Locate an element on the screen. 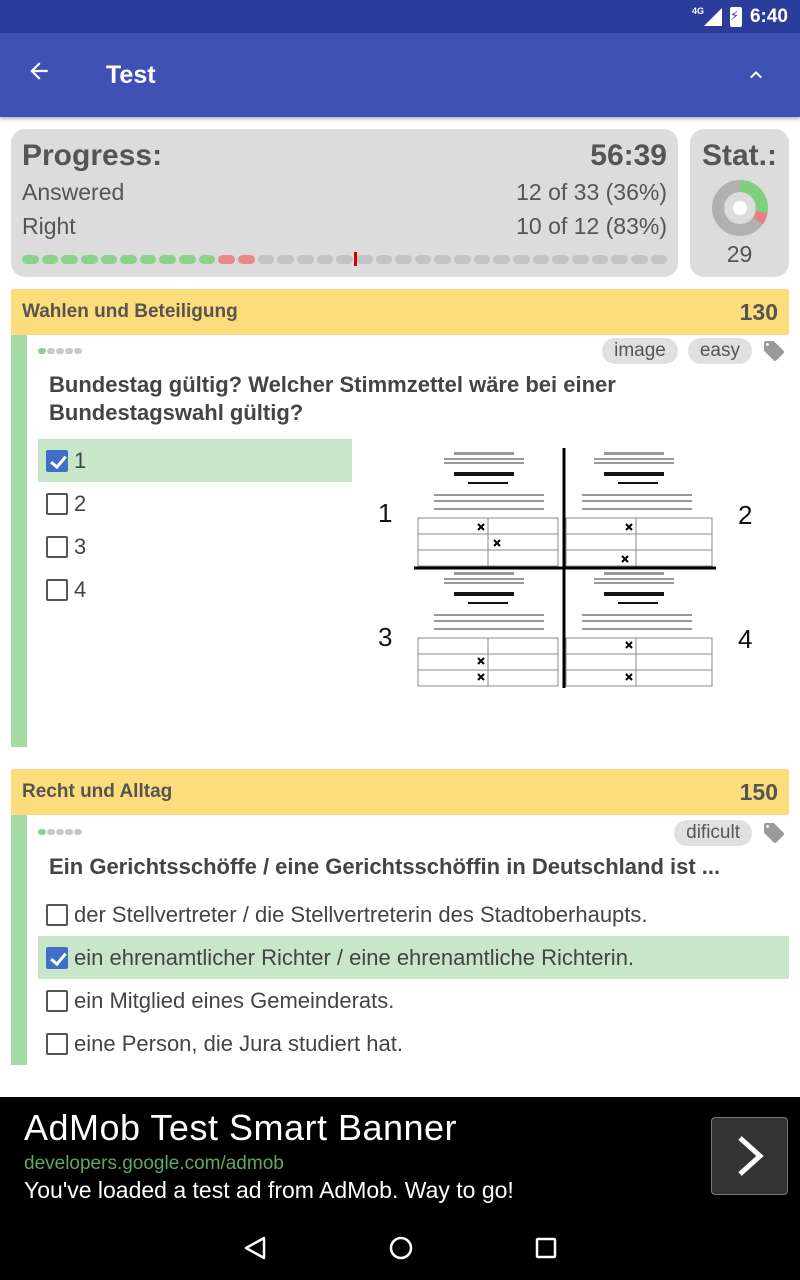  tag-chip: dificult is located at coordinates (713, 833).